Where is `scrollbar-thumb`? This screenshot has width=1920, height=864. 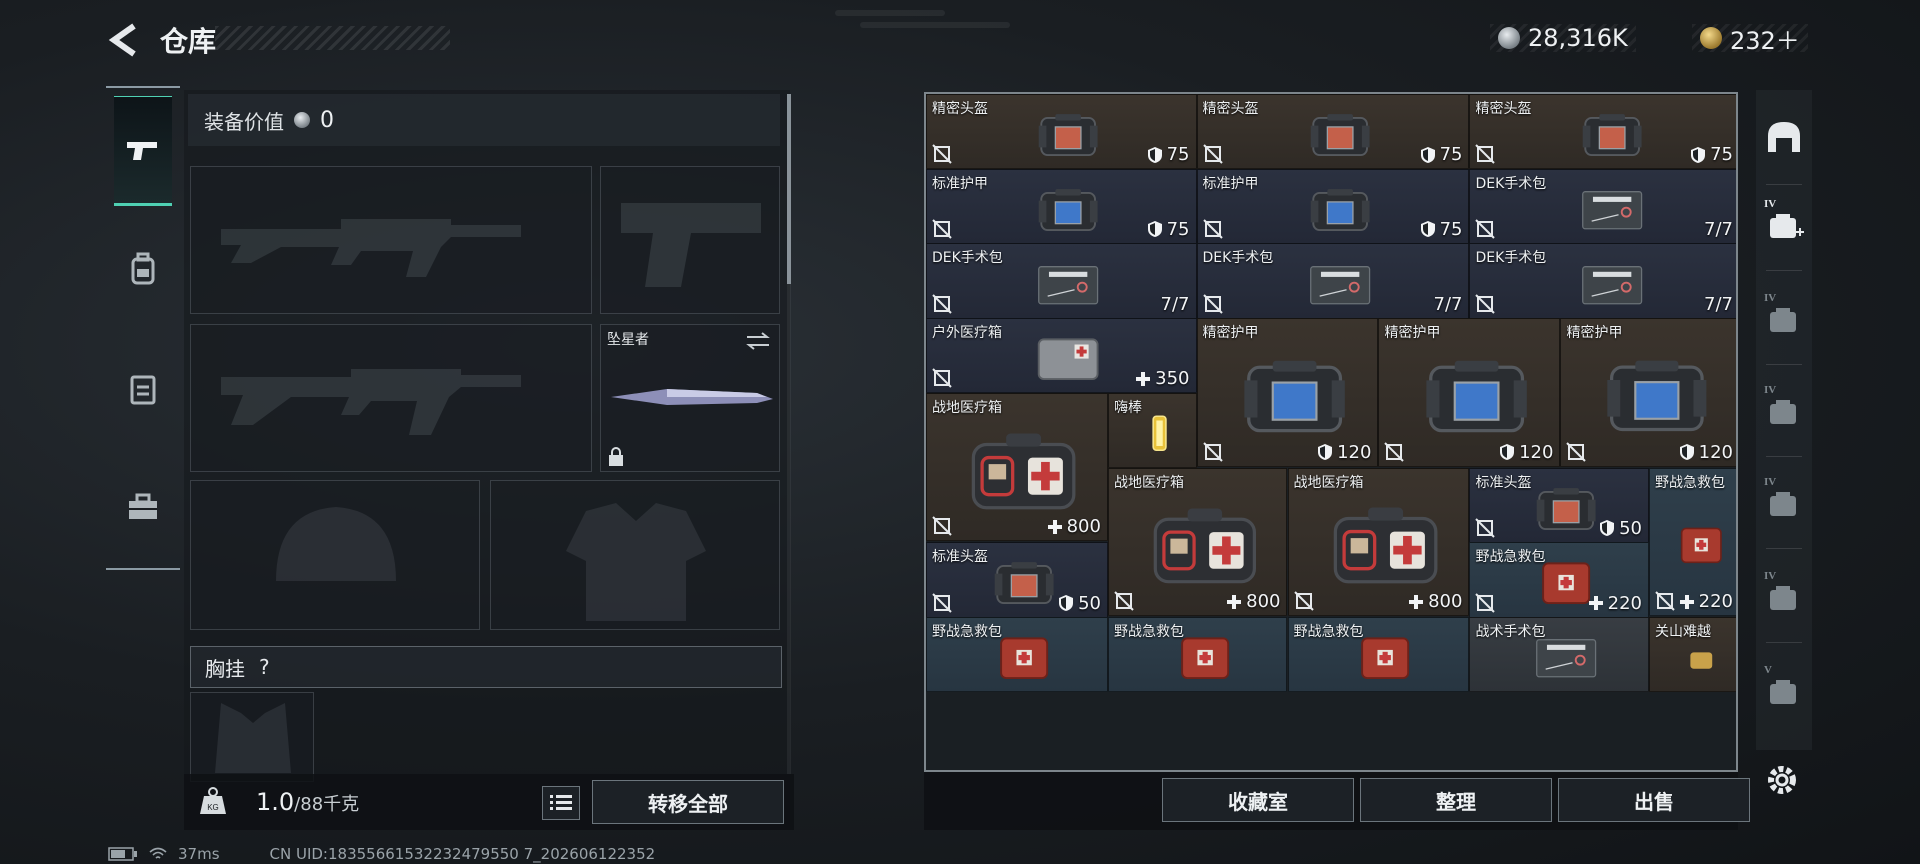 scrollbar-thumb is located at coordinates (789, 189).